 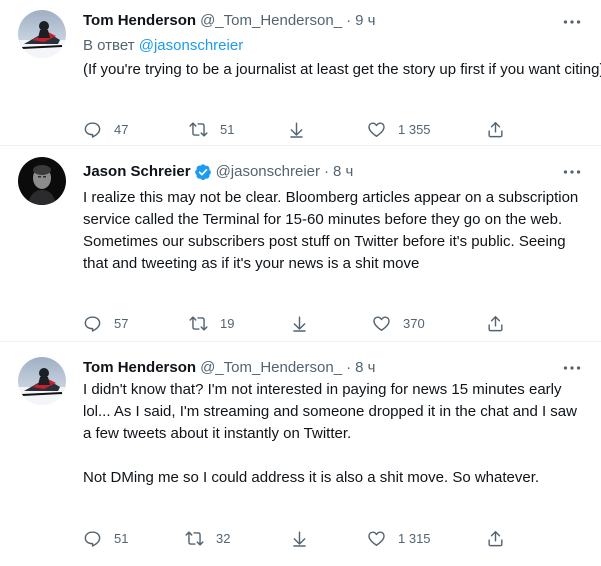 I want to click on reply-prefix: В ответ, so click(x=109, y=45).